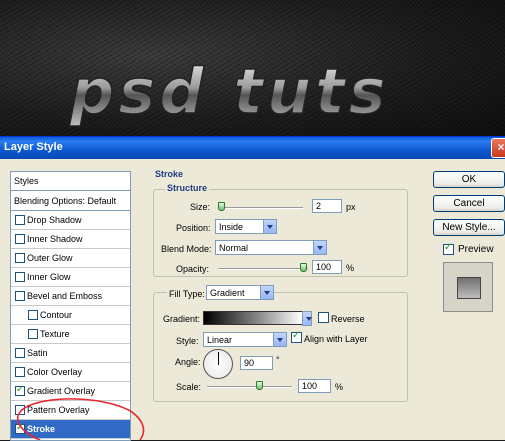 This screenshot has width=505, height=441. What do you see at coordinates (296, 336) in the screenshot?
I see `align-with-layer-checkbox` at bounding box center [296, 336].